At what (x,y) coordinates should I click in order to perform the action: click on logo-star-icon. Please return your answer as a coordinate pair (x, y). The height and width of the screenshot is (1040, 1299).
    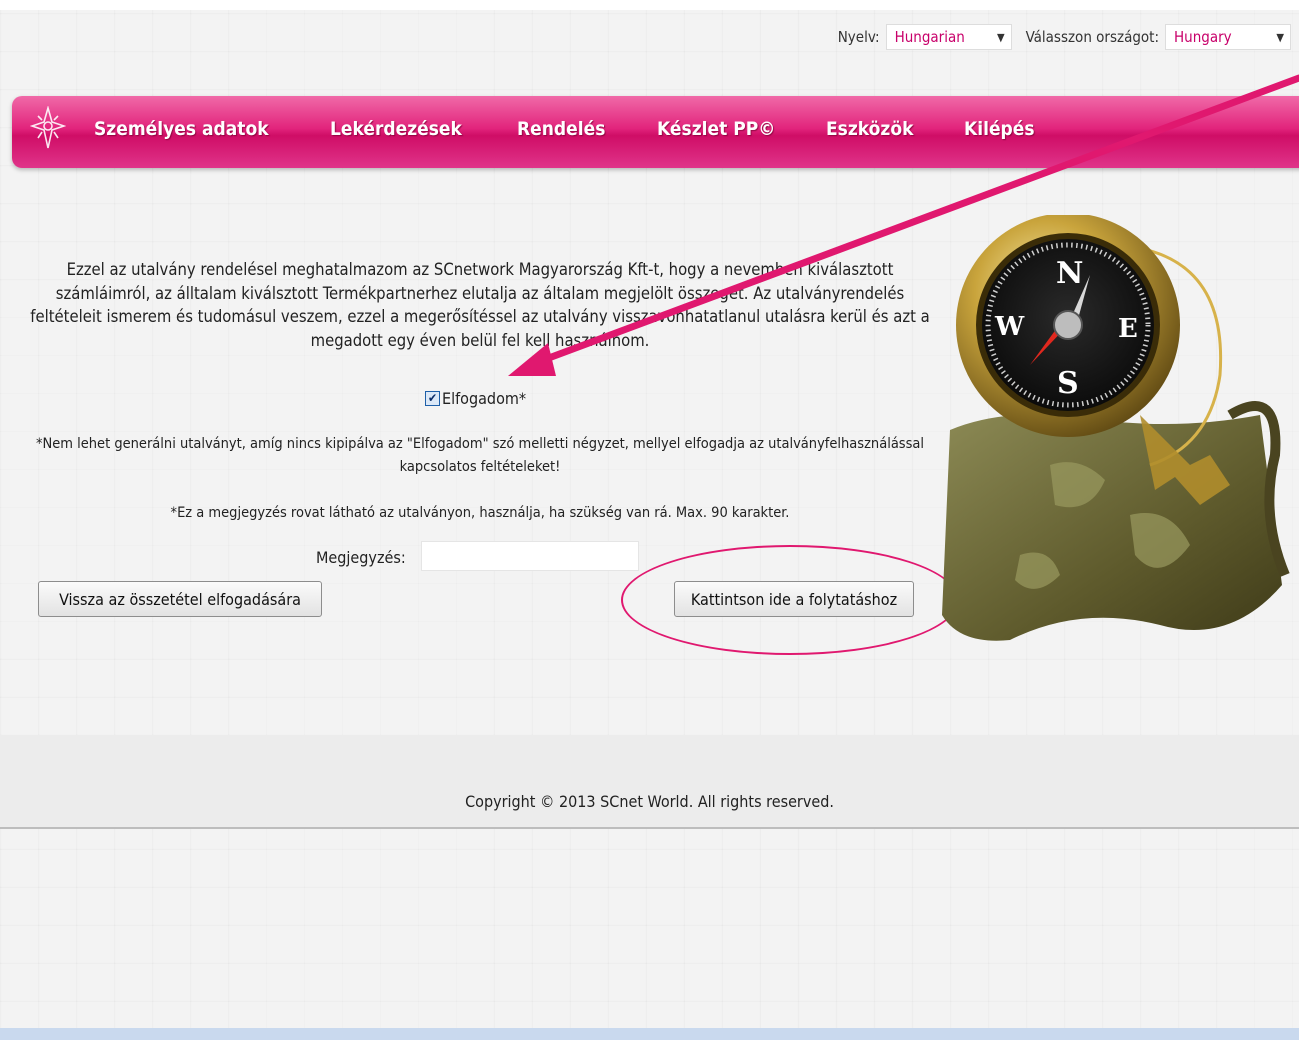
    Looking at the image, I should click on (48, 128).